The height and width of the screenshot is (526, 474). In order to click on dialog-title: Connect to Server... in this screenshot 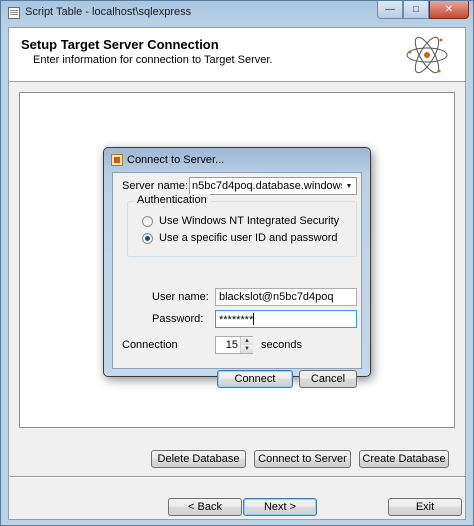, I will do `click(176, 160)`.